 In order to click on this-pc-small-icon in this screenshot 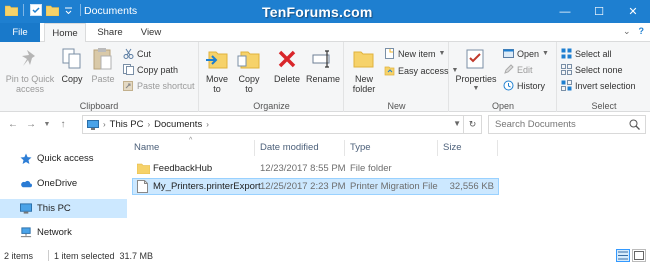, I will do `click(93, 124)`.